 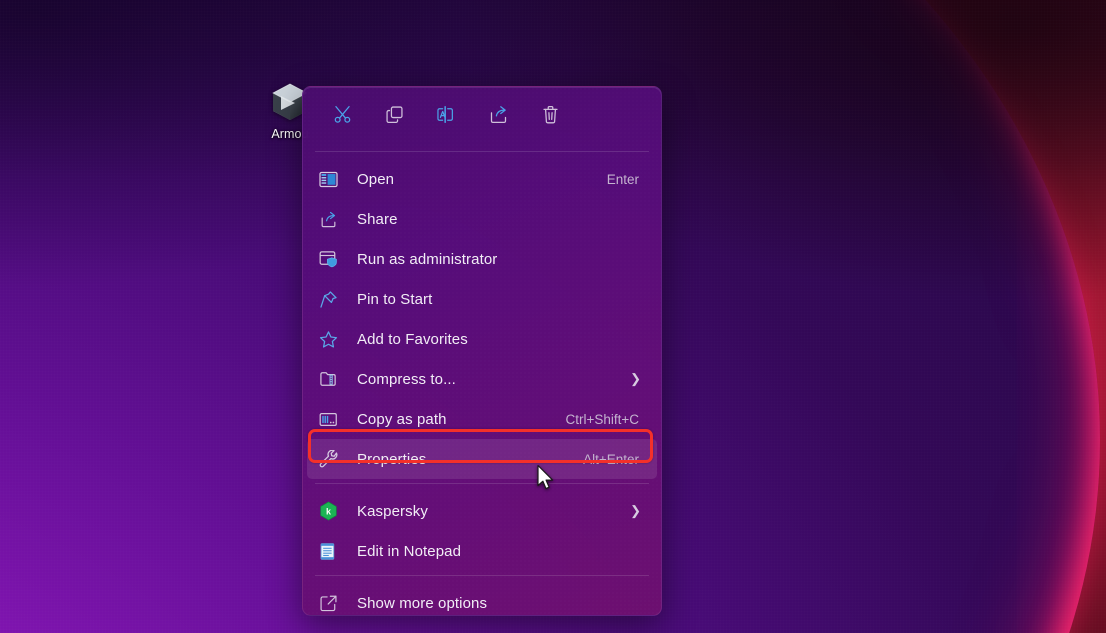 What do you see at coordinates (482, 151) in the screenshot?
I see `toolbar-divider` at bounding box center [482, 151].